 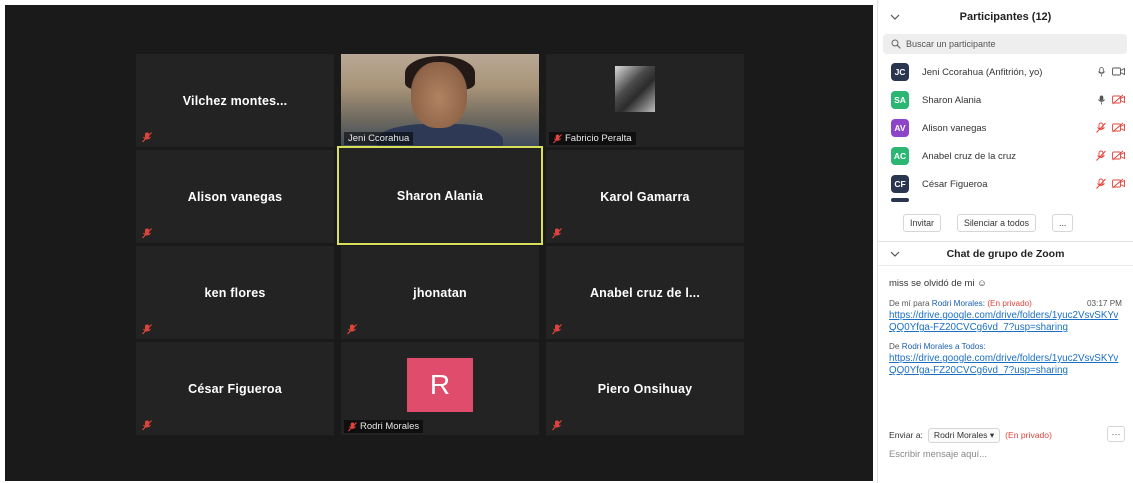 What do you see at coordinates (1005, 253) in the screenshot?
I see `chat-title: Chat de grupo de Zoom` at bounding box center [1005, 253].